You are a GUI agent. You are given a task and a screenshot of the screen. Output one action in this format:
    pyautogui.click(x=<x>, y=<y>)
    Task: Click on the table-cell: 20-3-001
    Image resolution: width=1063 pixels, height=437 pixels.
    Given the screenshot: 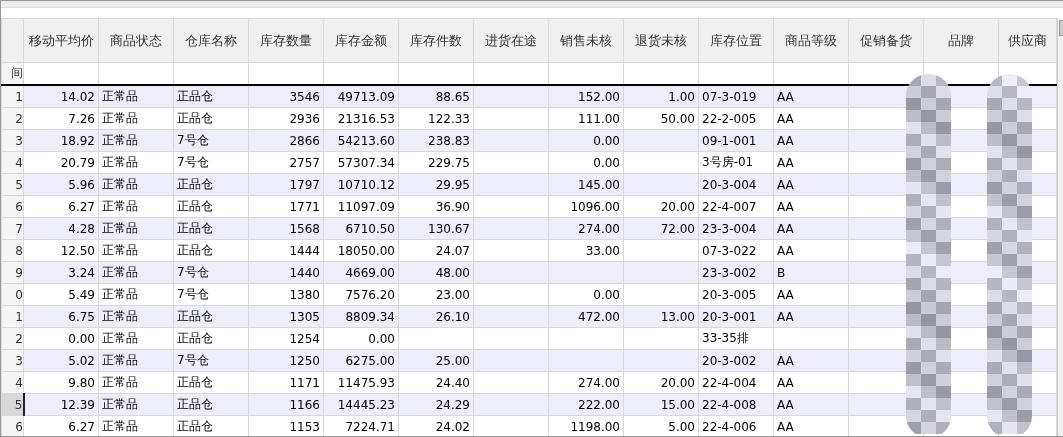 What is the action you would take?
    pyautogui.click(x=729, y=316)
    